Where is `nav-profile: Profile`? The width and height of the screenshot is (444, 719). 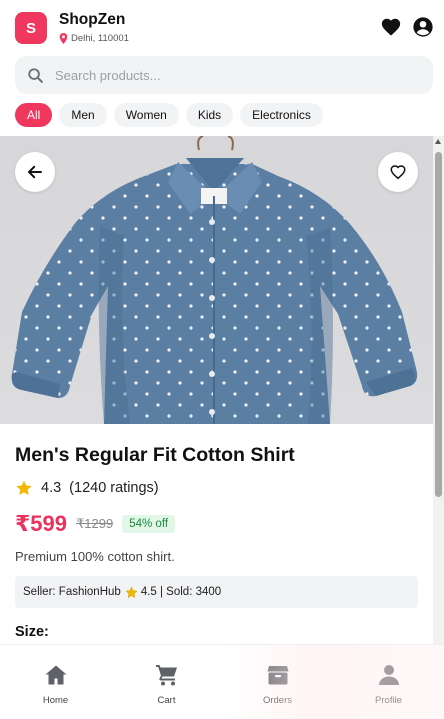 nav-profile: Profile is located at coordinates (388, 682).